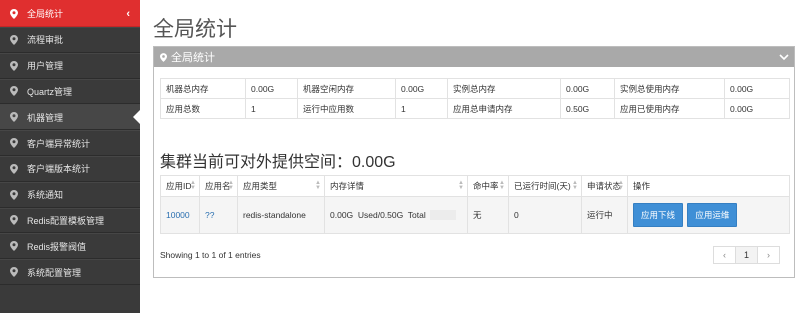 This screenshot has width=800, height=313. Describe the element at coordinates (545, 186) in the screenshot. I see `column-header-uptime: 已运行时间(天) ▲ ▼` at that location.